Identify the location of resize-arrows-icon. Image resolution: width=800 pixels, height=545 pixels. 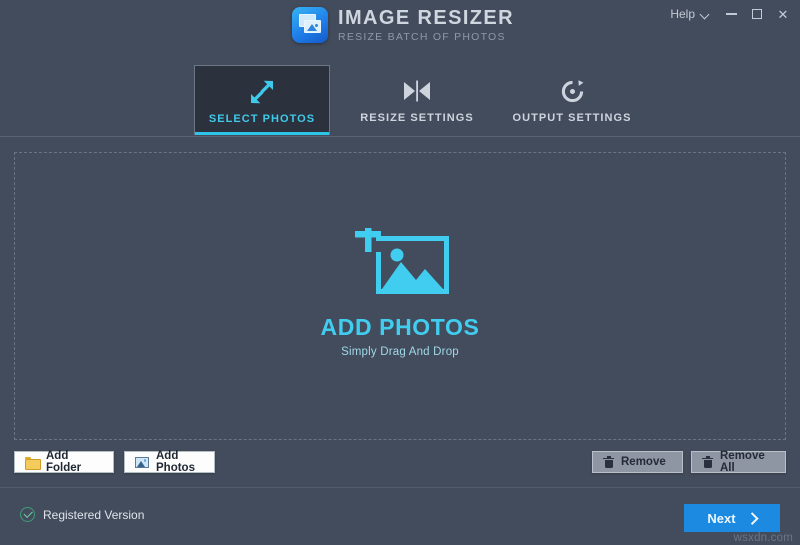
(262, 92).